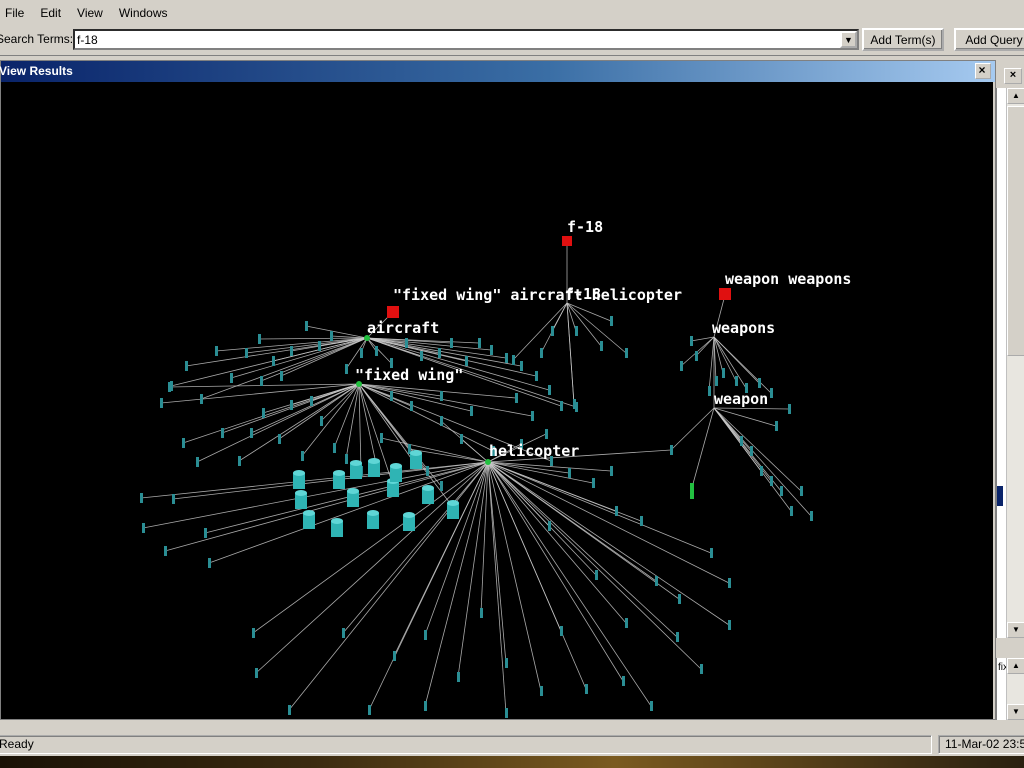 The image size is (1024, 768). What do you see at coordinates (989, 39) in the screenshot?
I see `add-query-button: Add Query` at bounding box center [989, 39].